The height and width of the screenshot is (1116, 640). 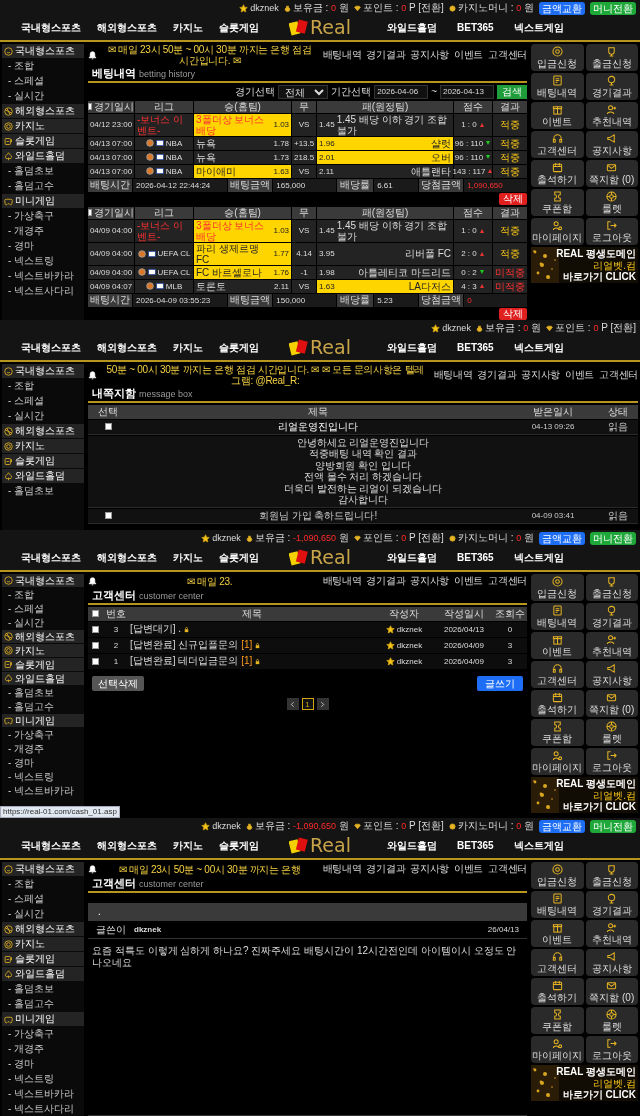 What do you see at coordinates (611, 231) in the screenshot?
I see `quick-menu-button: 로그아웃` at bounding box center [611, 231].